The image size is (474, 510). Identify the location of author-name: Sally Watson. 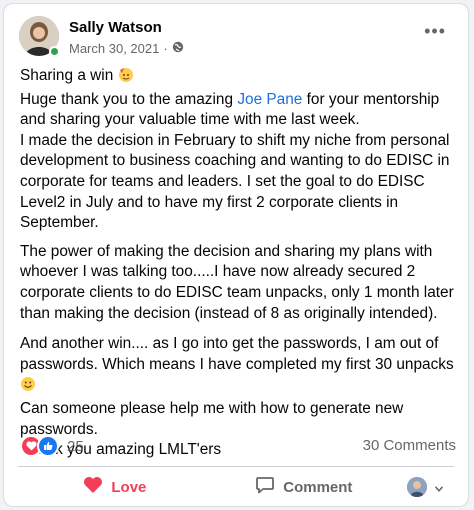
(115, 27).